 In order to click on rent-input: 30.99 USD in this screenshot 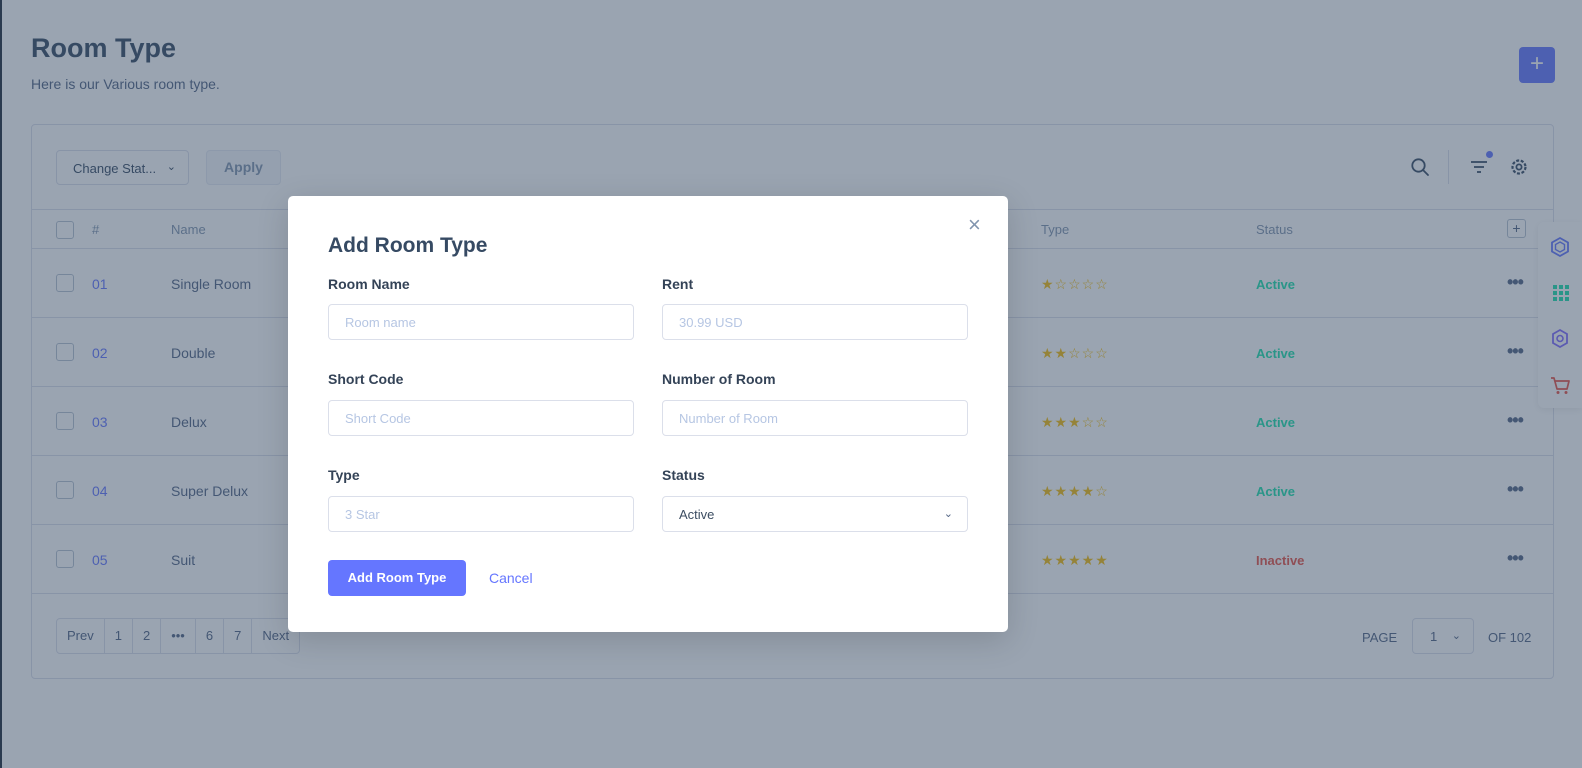, I will do `click(815, 322)`.